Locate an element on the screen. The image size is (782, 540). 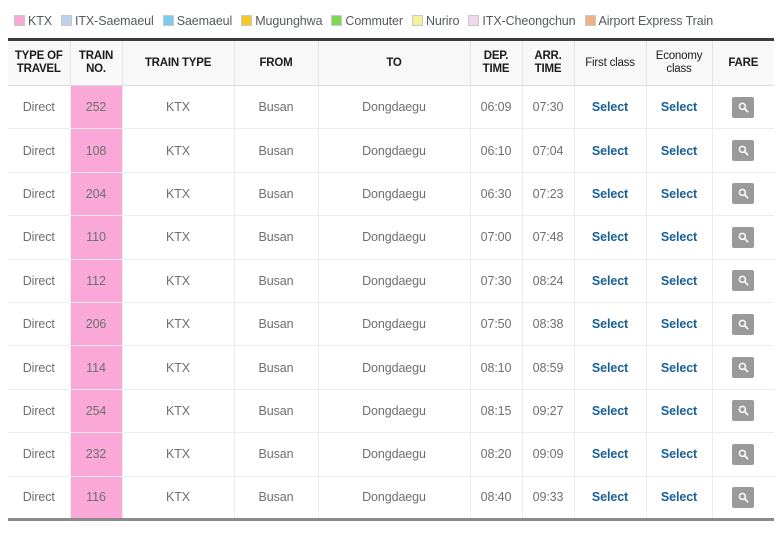
column-header-to: TO is located at coordinates (394, 62).